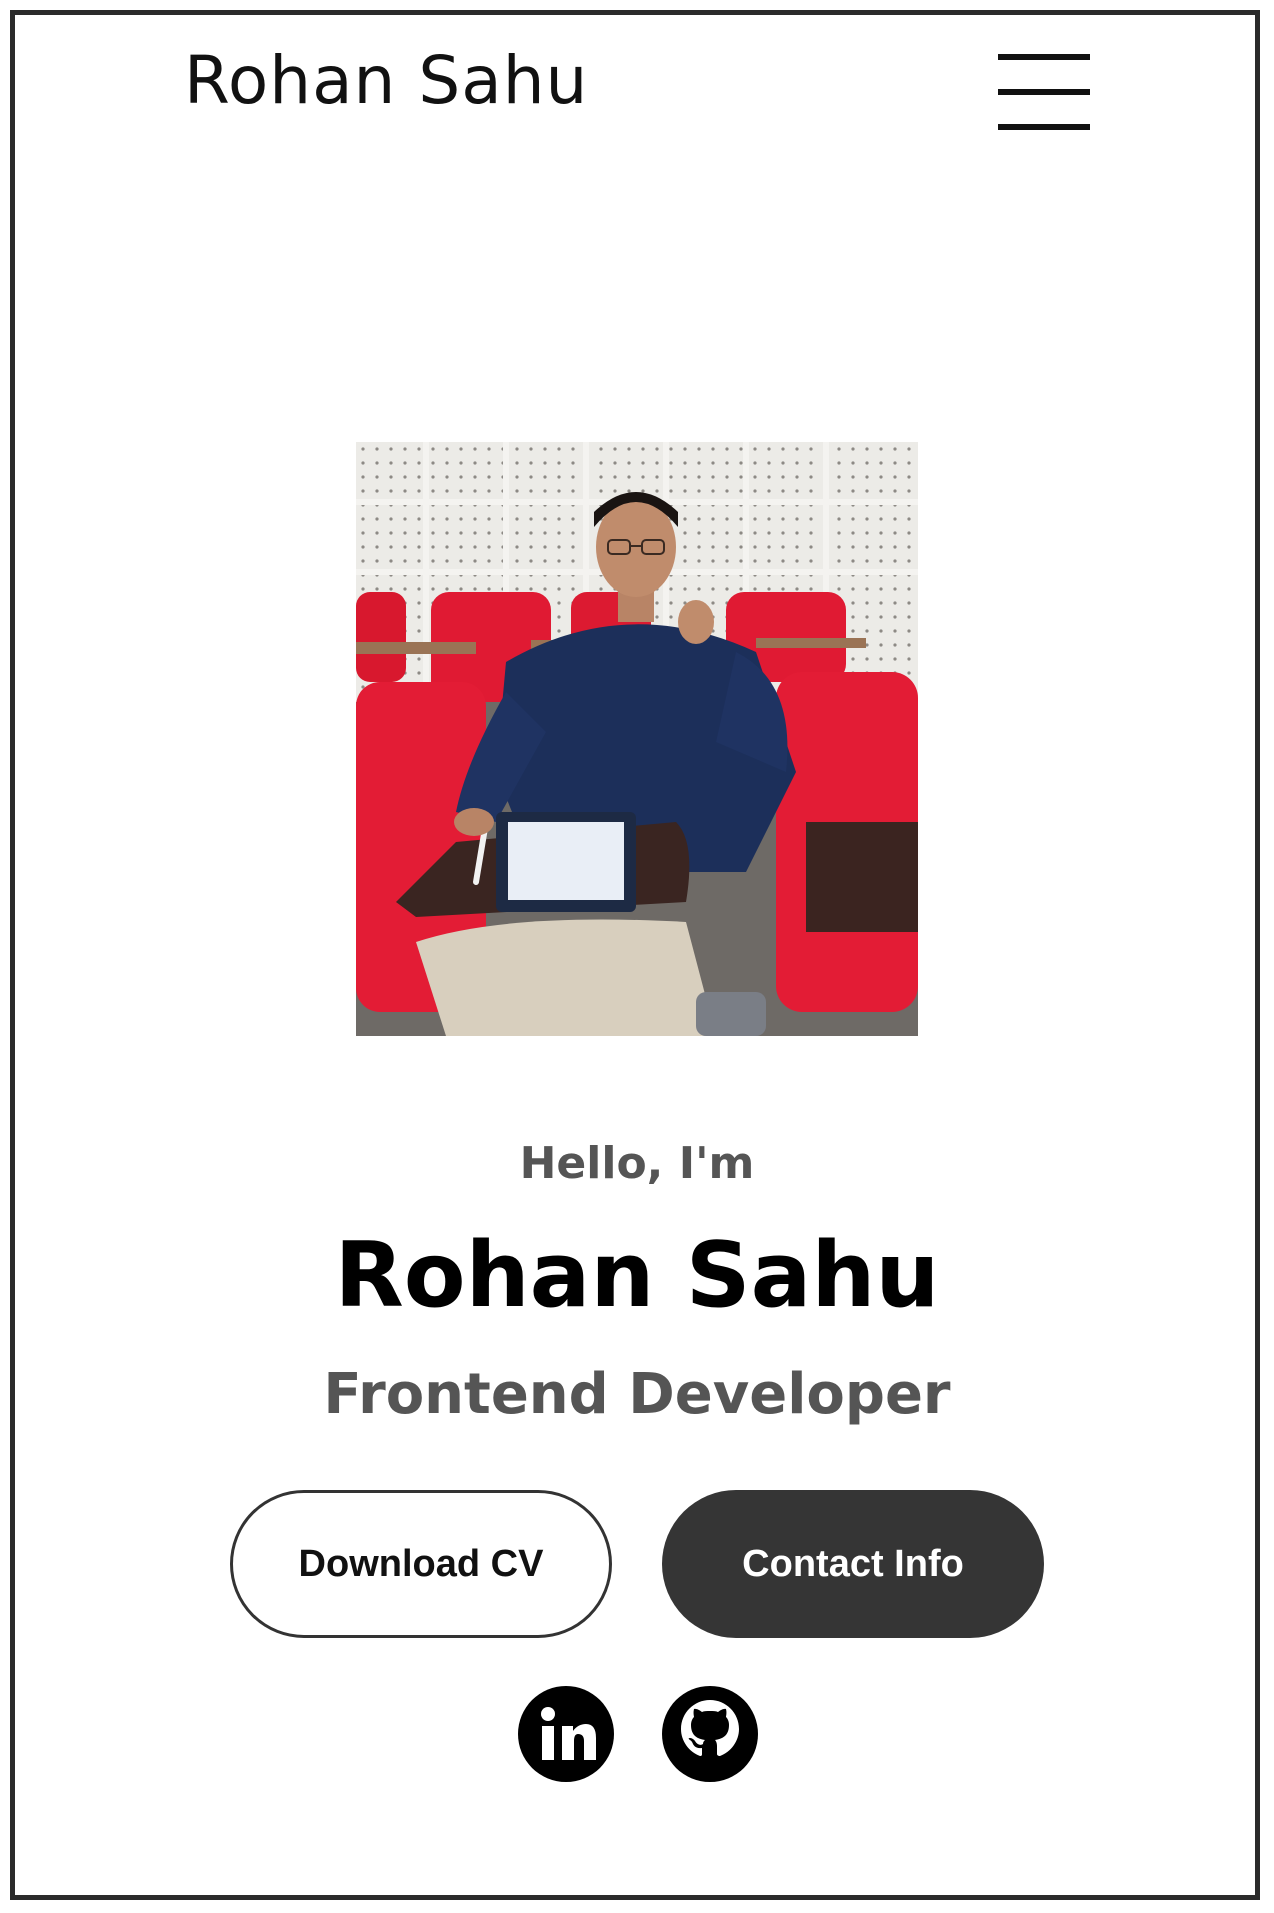 The image size is (1274, 1913). Describe the element at coordinates (386, 81) in the screenshot. I see `site-brand: Rohan Sahu` at that location.